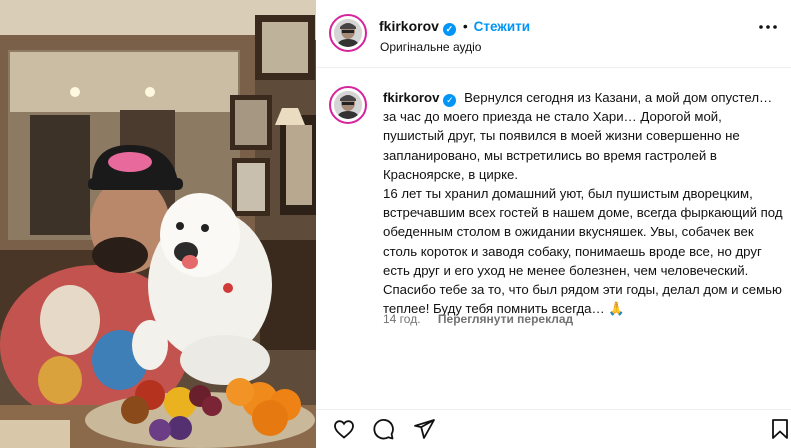 This screenshot has width=791, height=448. Describe the element at coordinates (553, 409) in the screenshot. I see `actions-divider` at that location.